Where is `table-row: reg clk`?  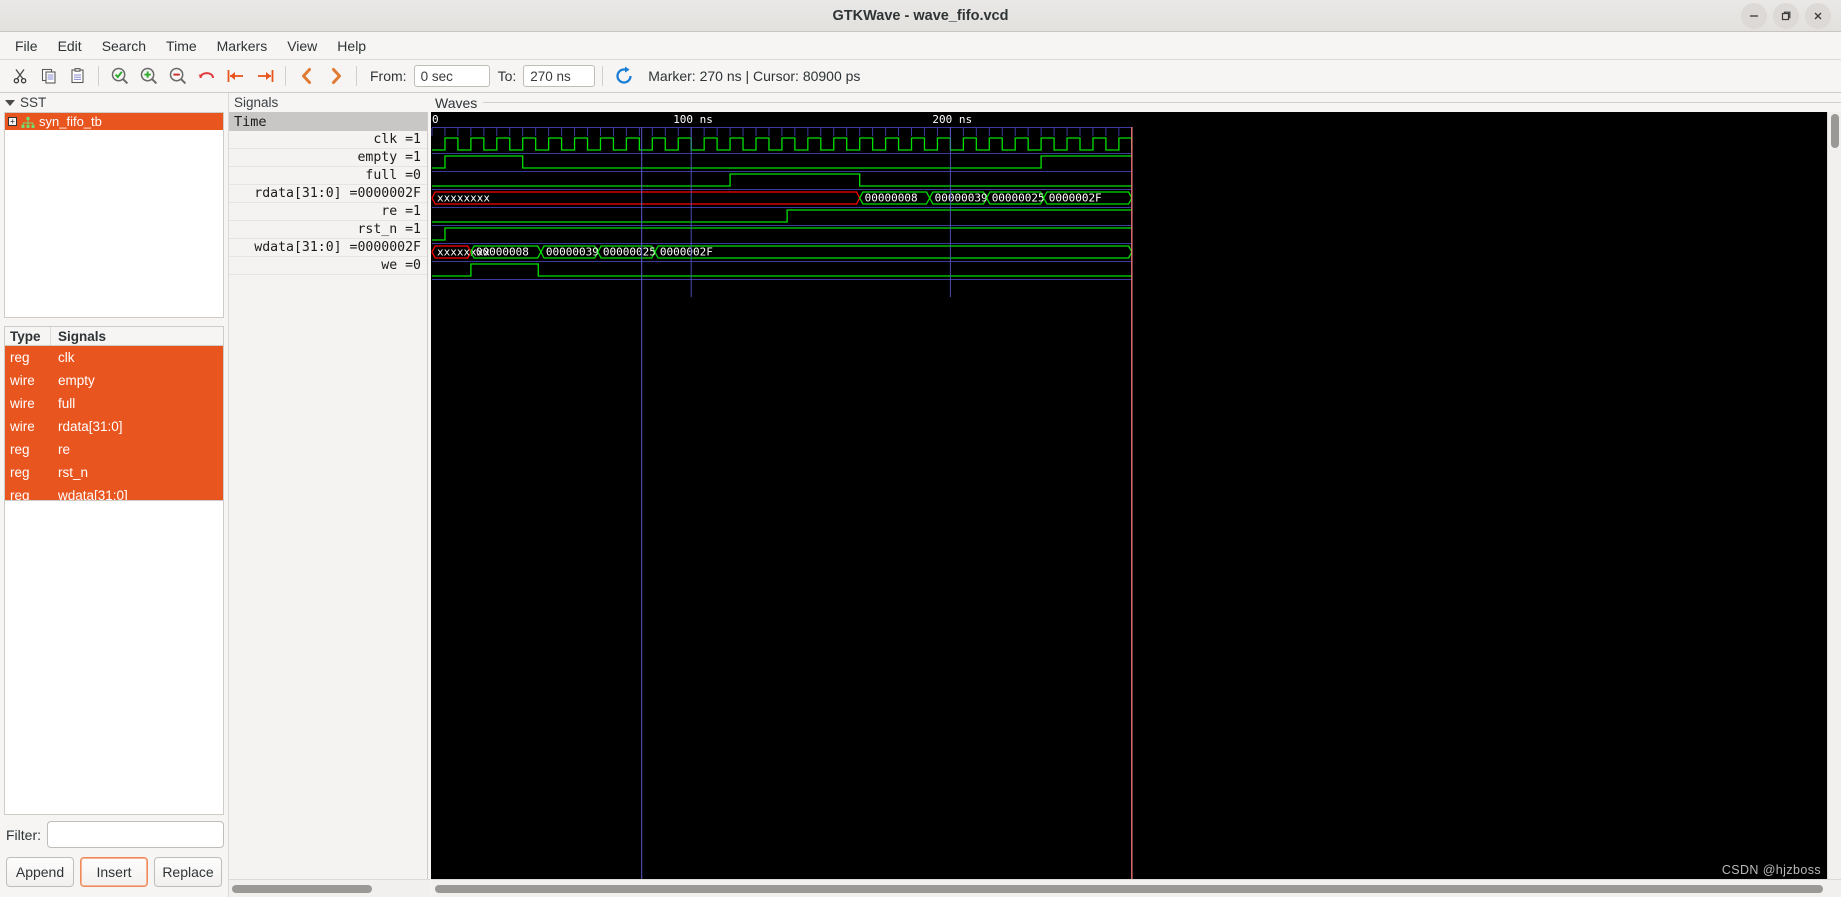 table-row: reg clk is located at coordinates (114, 357).